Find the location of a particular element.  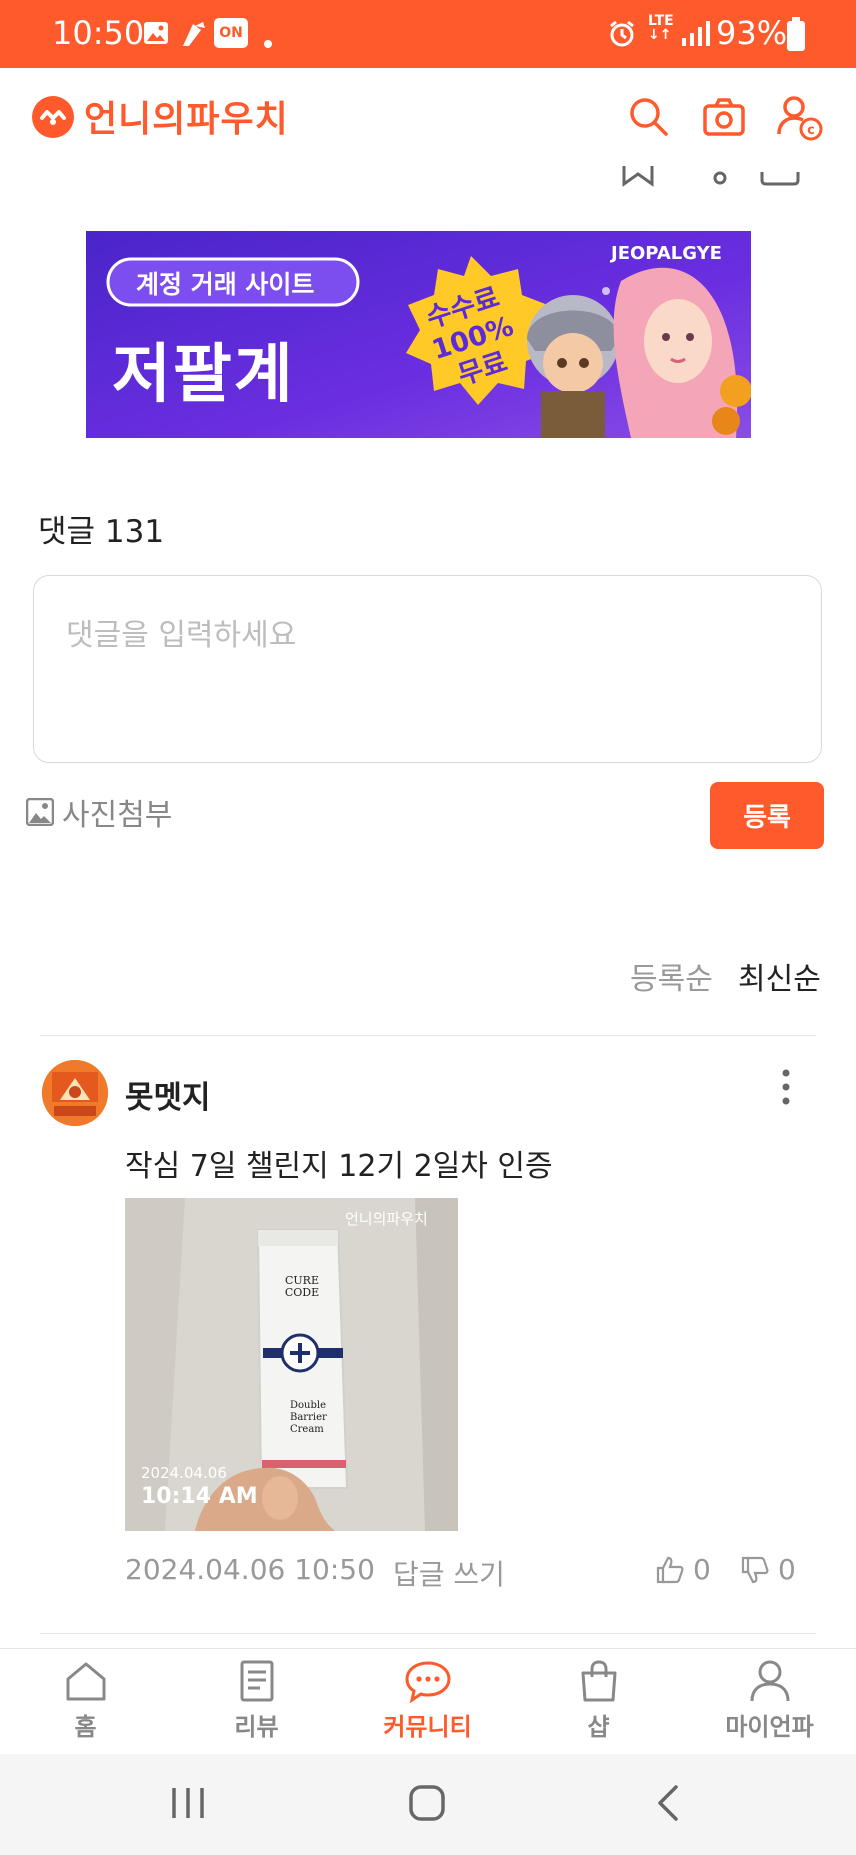

svg-text: Barrier is located at coordinates (308, 1417).